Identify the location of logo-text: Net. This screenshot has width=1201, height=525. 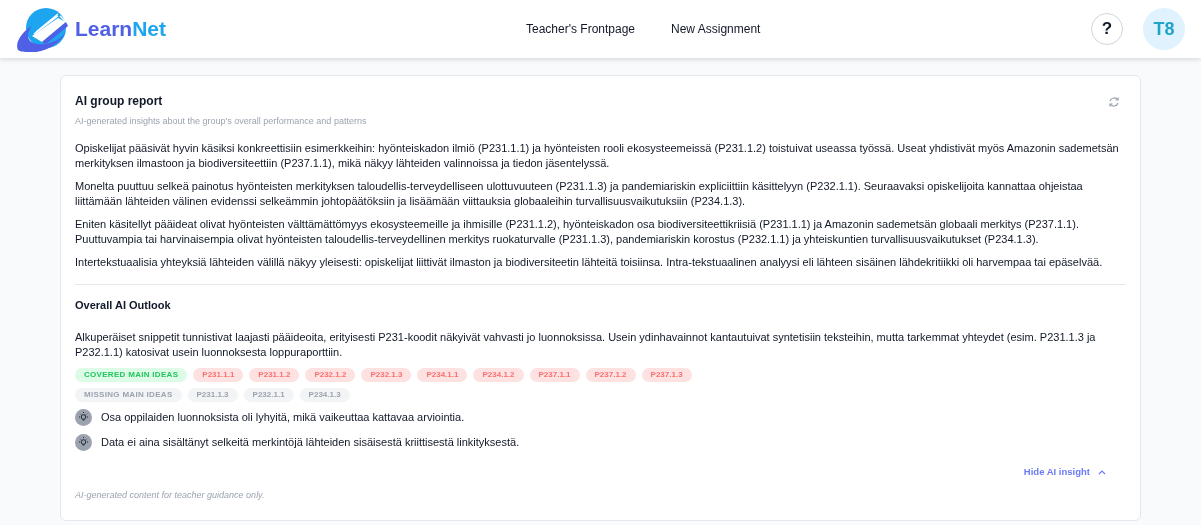
(149, 29).